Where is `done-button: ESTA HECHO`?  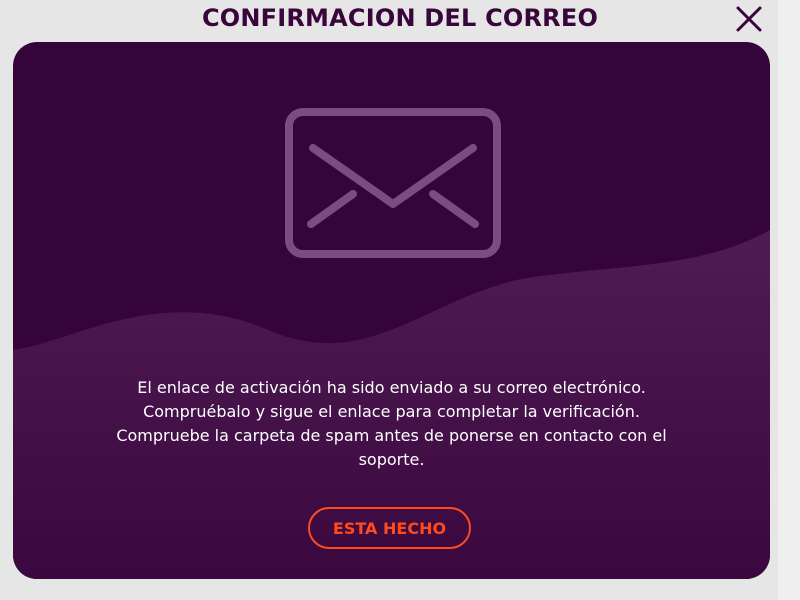
done-button: ESTA HECHO is located at coordinates (389, 528).